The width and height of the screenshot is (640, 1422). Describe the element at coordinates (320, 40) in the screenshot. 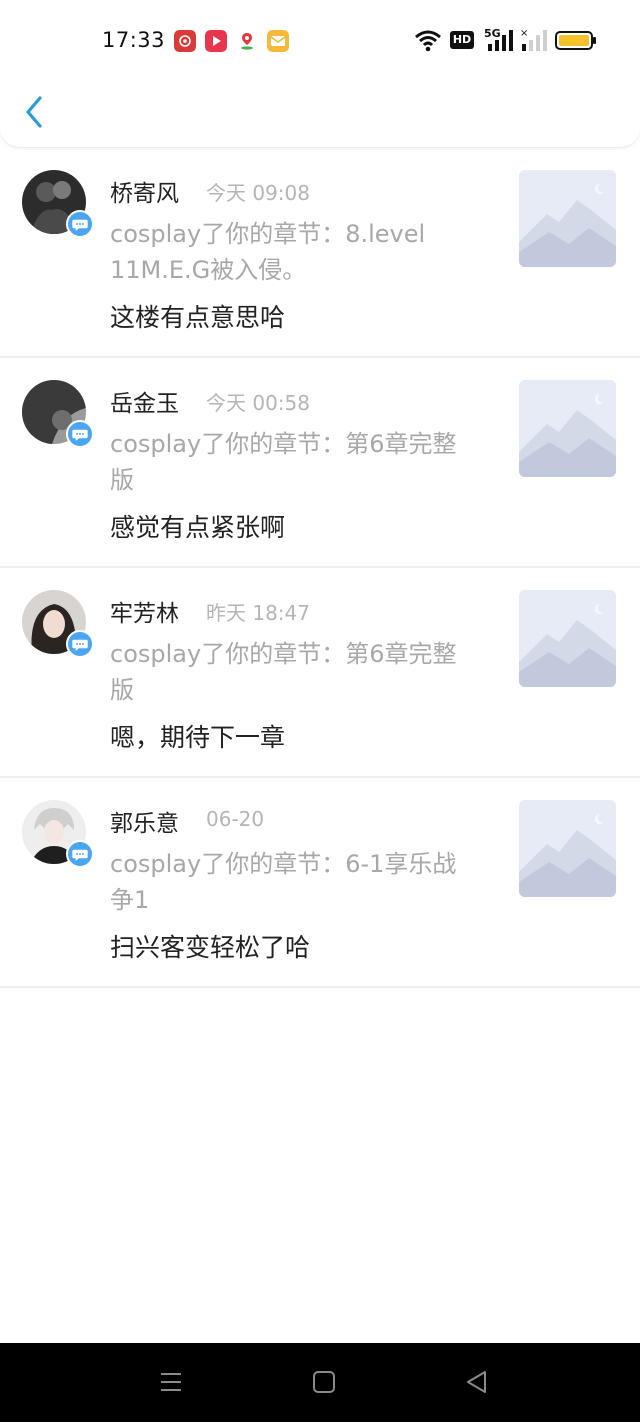

I see `status-bar: 17:33 HD 5G ×` at that location.